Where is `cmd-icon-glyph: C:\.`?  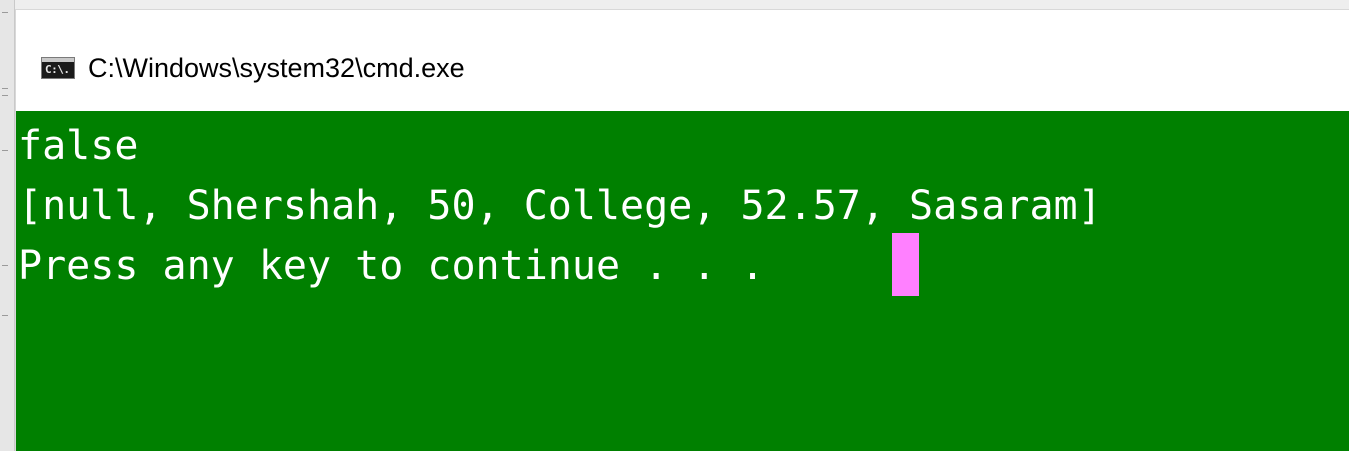 cmd-icon-glyph: C:\. is located at coordinates (57, 69).